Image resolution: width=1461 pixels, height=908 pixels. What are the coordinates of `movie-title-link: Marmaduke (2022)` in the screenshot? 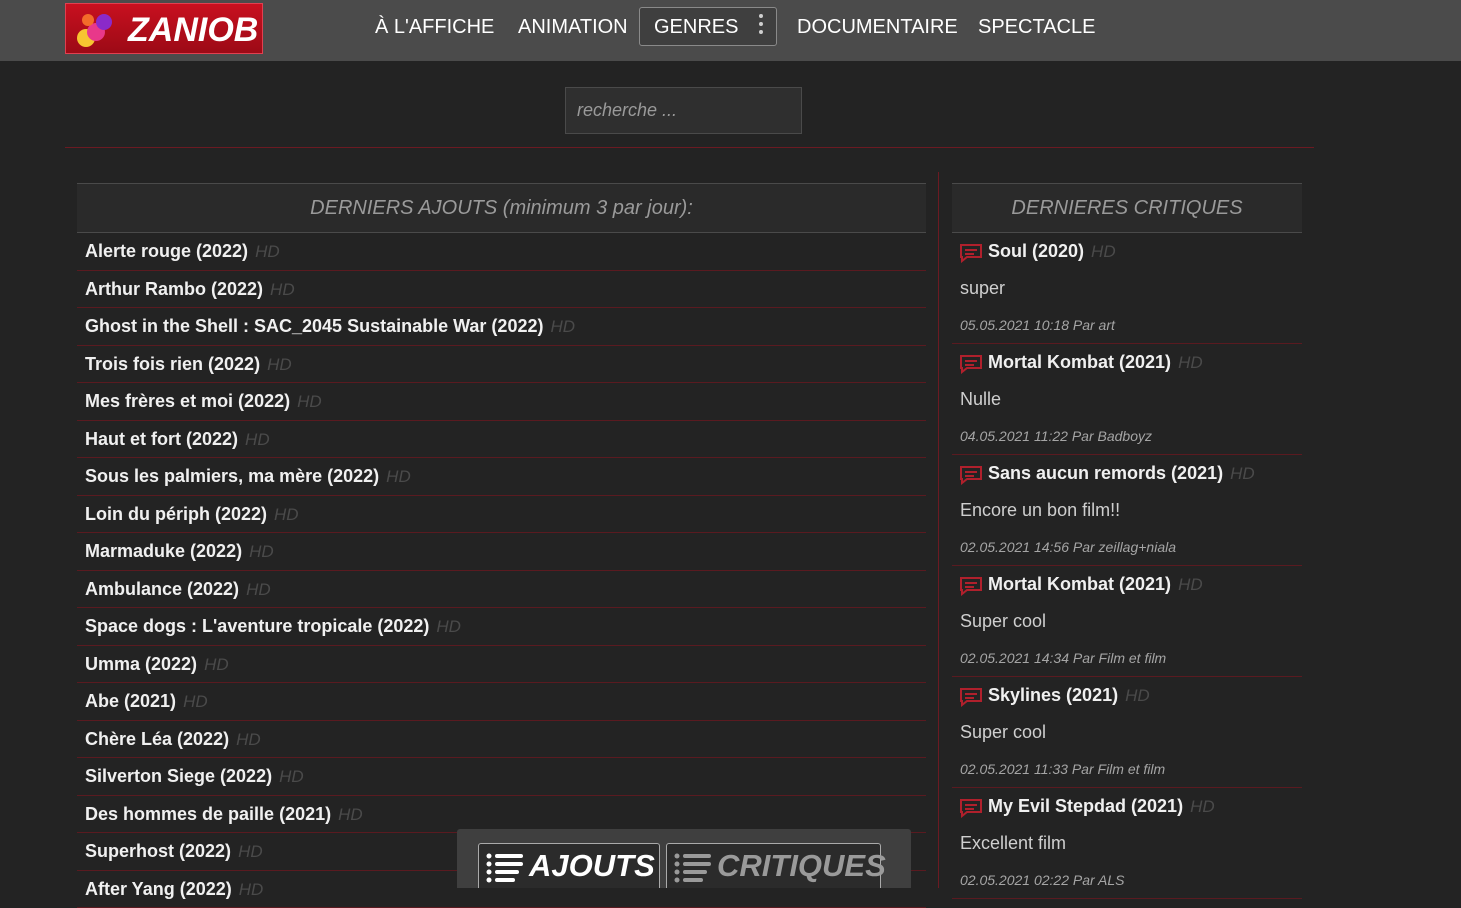 It's located at (163, 551).